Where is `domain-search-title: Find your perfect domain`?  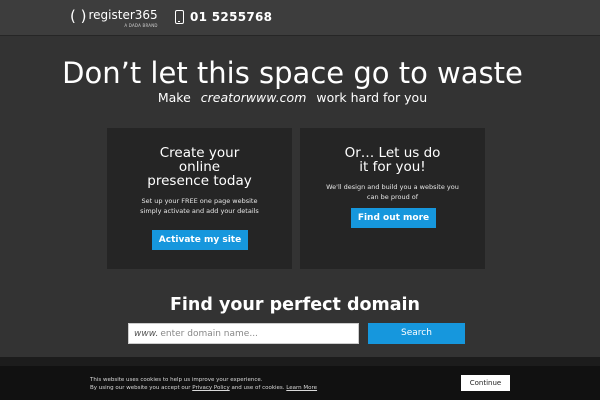 domain-search-title: Find your perfect domain is located at coordinates (295, 305).